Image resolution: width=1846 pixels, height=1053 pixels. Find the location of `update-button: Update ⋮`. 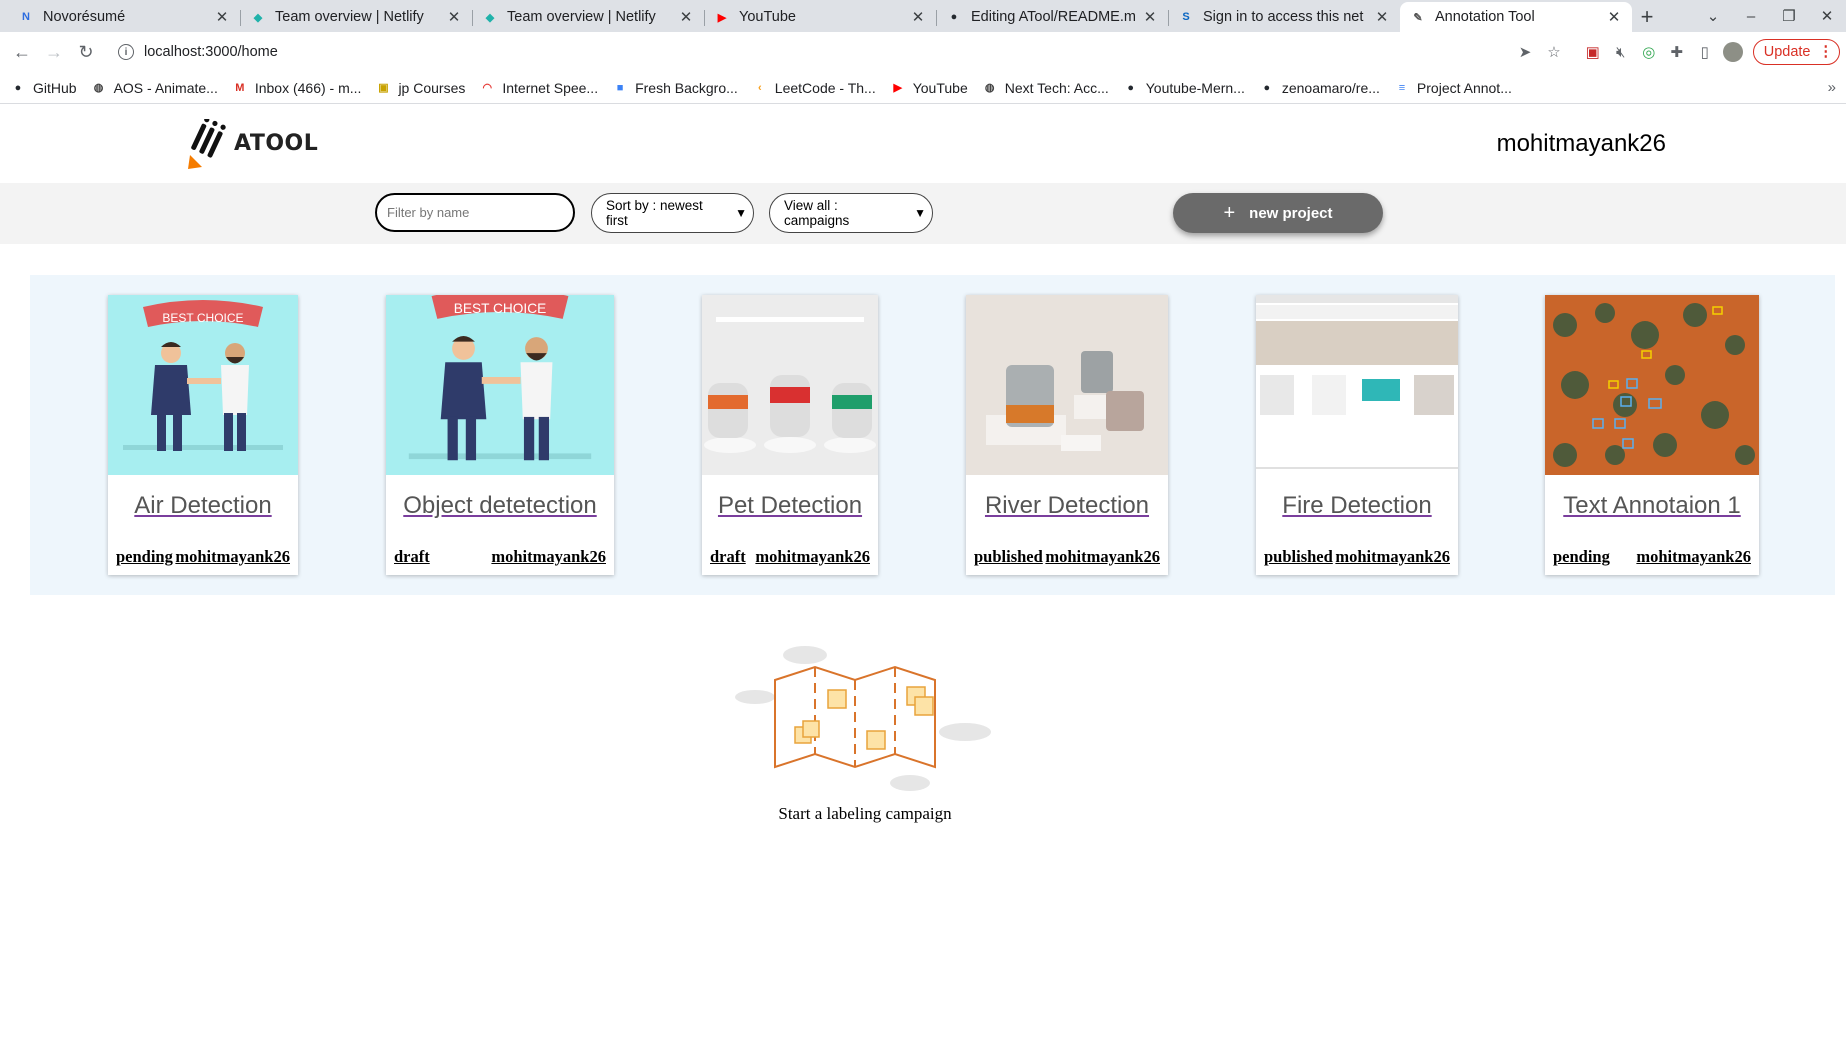

update-button: Update ⋮ is located at coordinates (1796, 52).